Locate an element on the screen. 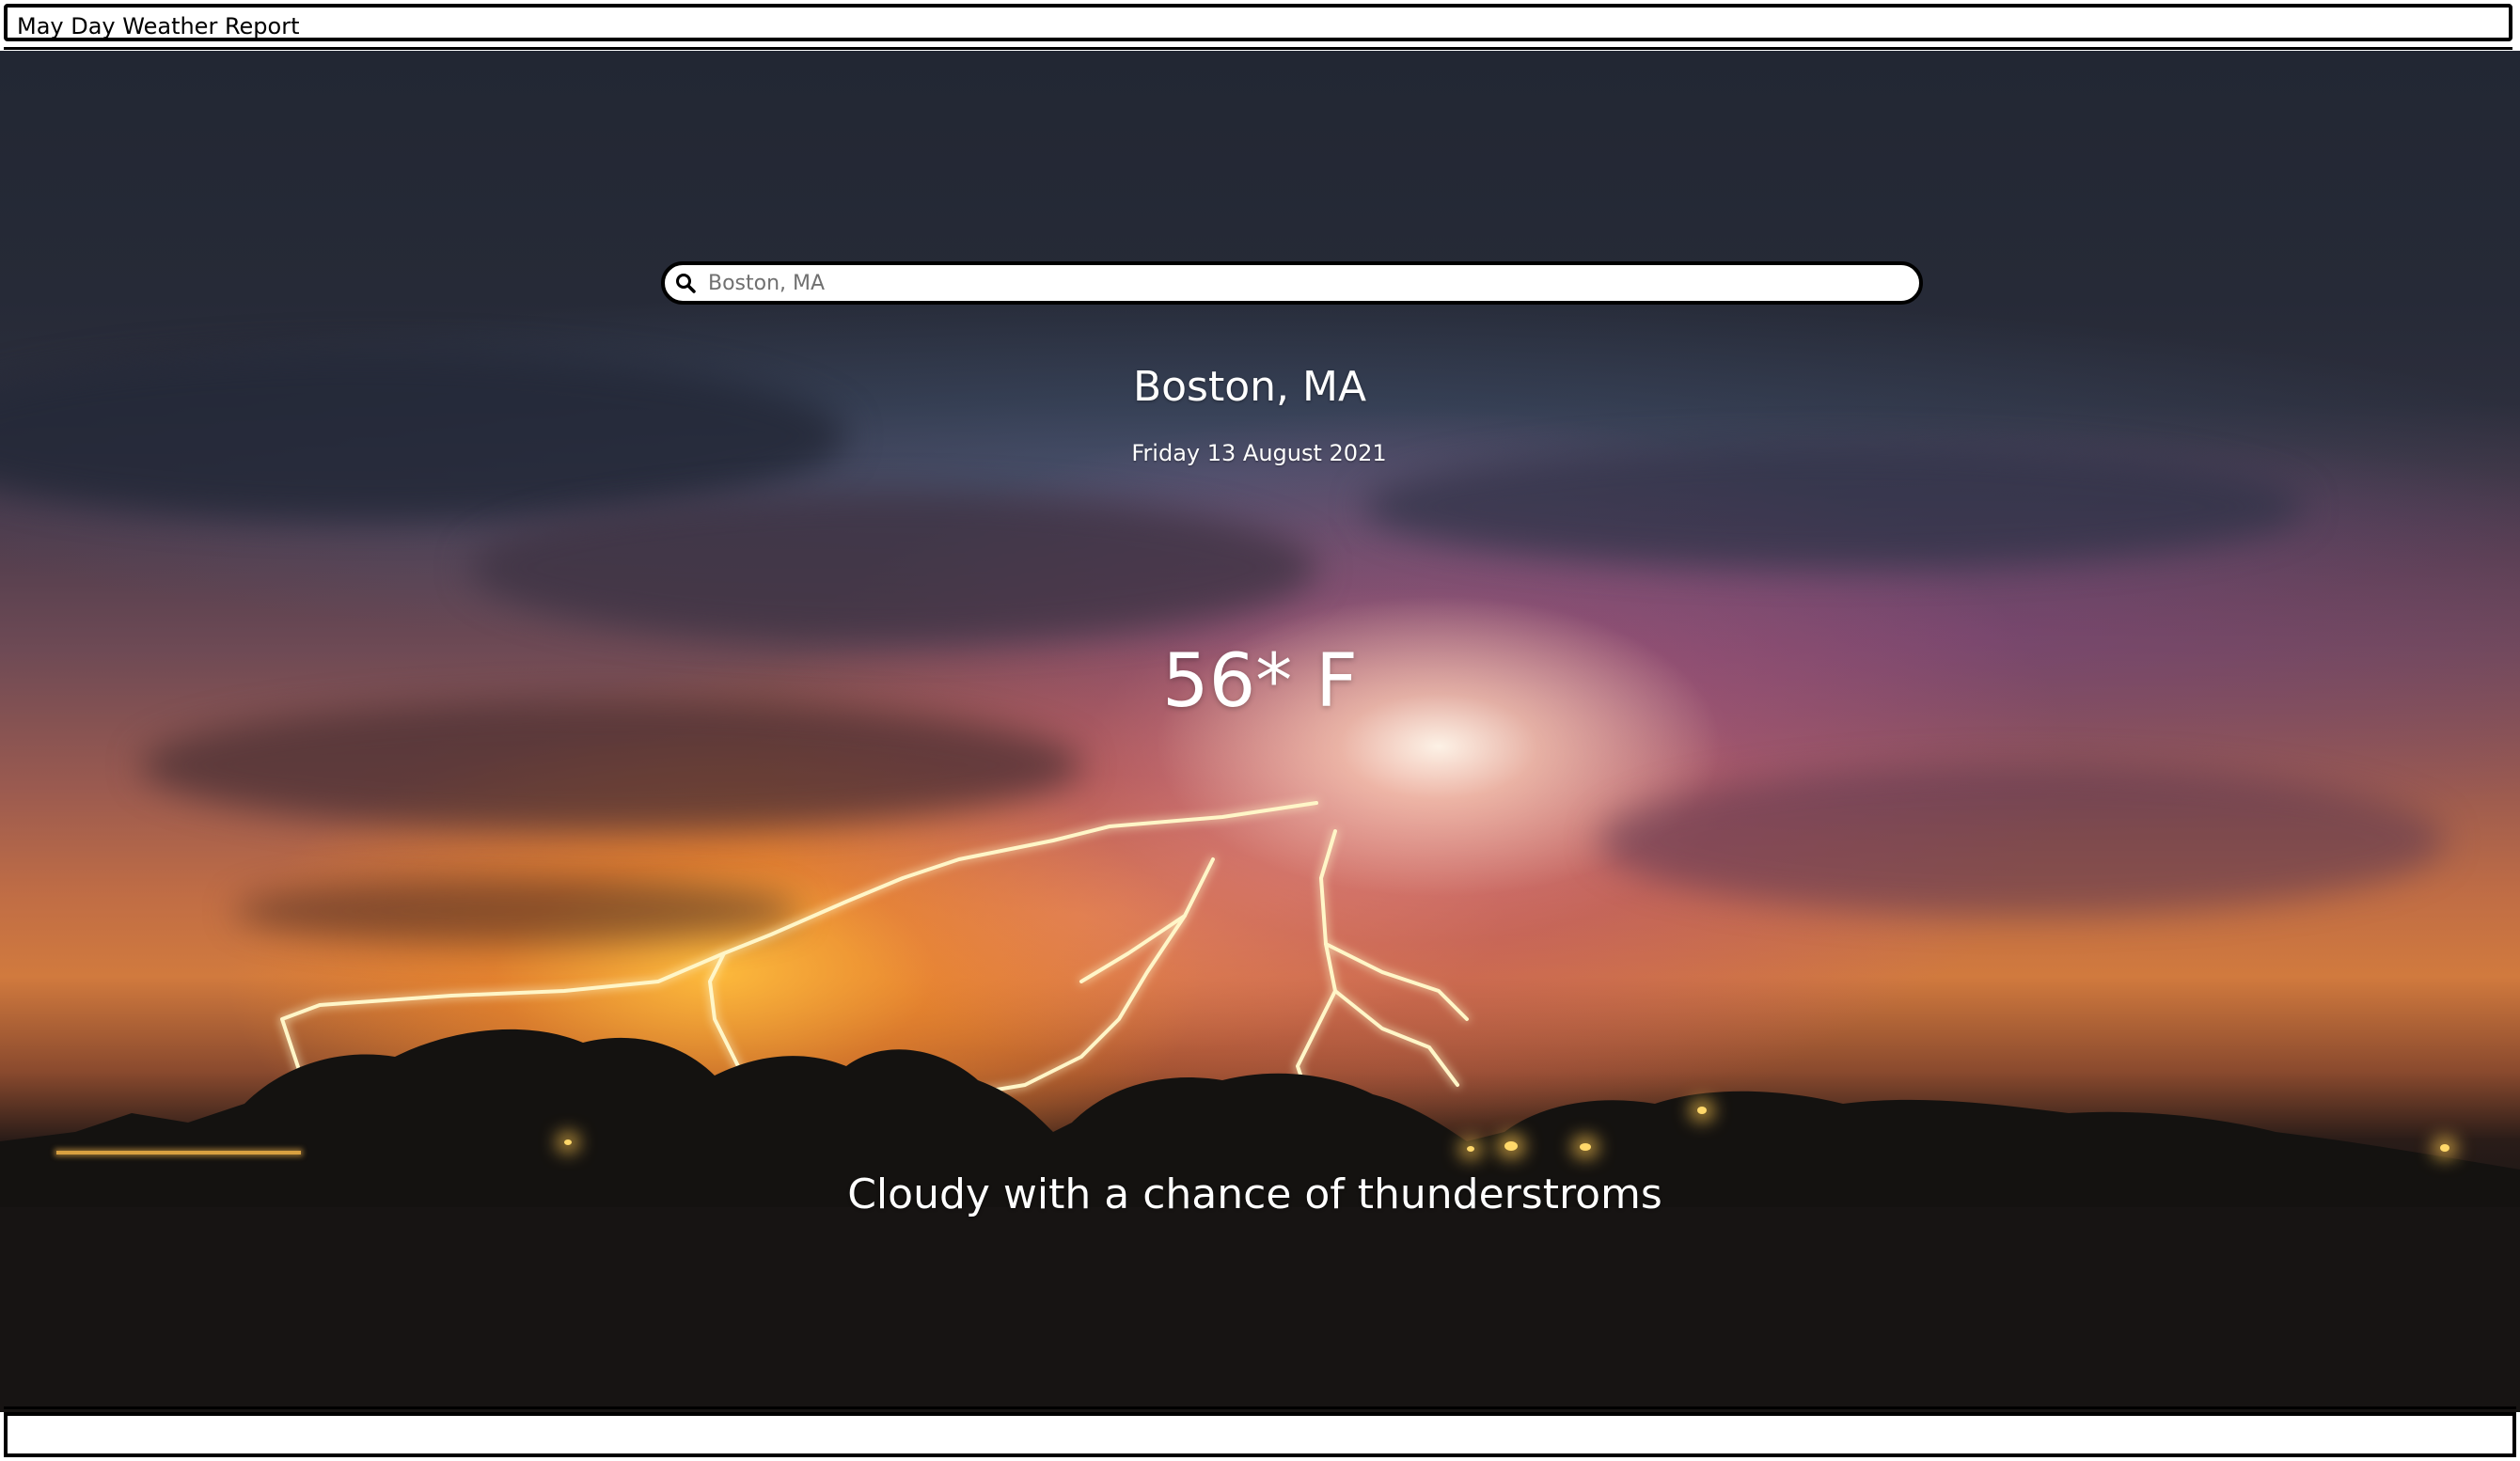 Image resolution: width=2520 pixels, height=1461 pixels. search-bar is located at coordinates (1292, 283).